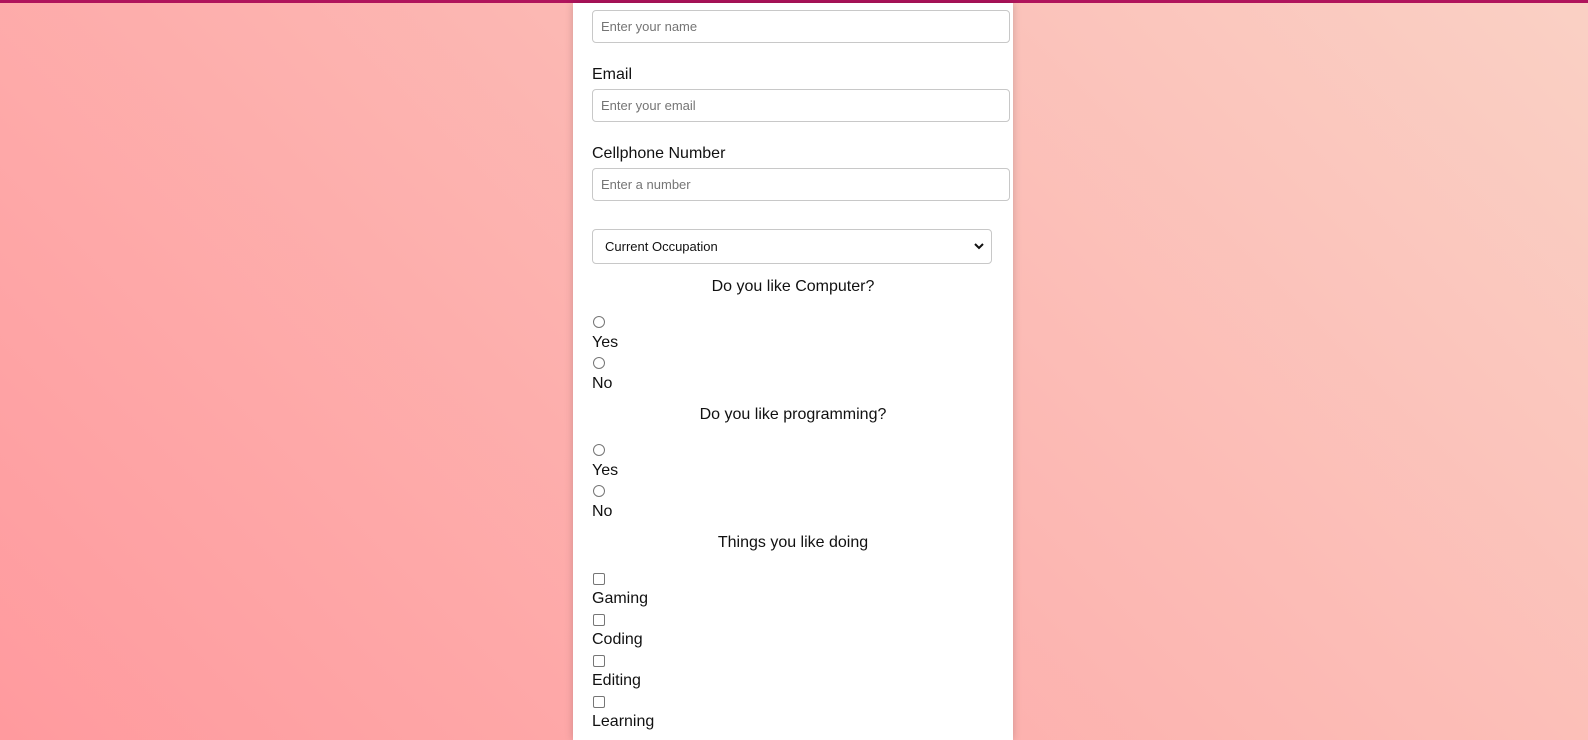 This screenshot has width=1588, height=740. Describe the element at coordinates (659, 153) in the screenshot. I see `cellphone-label: Cellphone Number` at that location.